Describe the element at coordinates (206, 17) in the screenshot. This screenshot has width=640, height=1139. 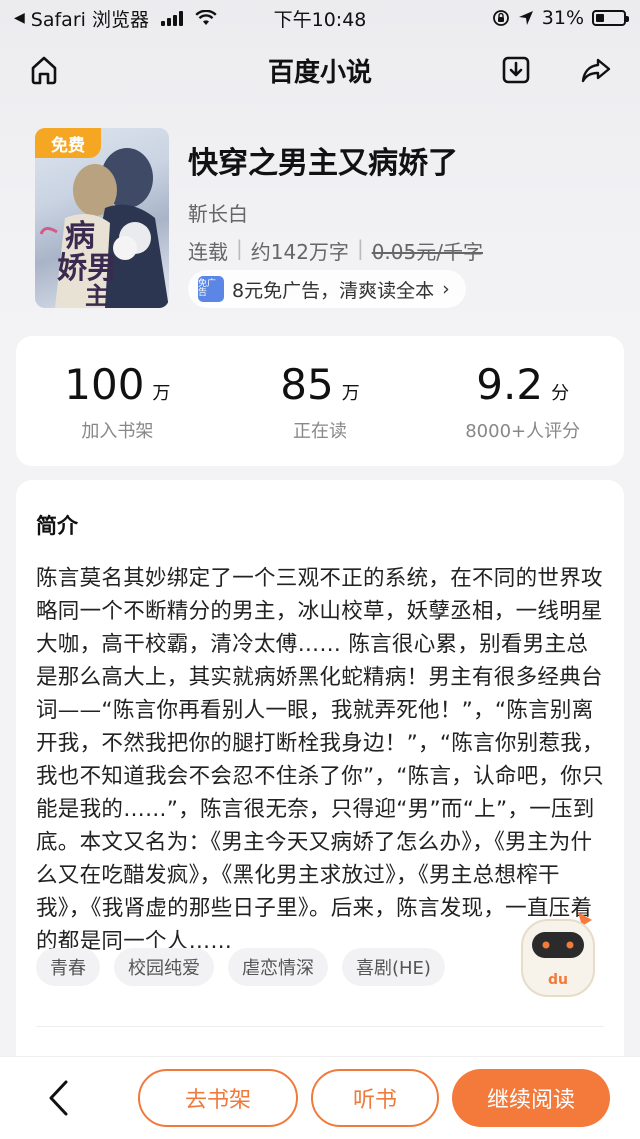
I see `wifi-icon` at that location.